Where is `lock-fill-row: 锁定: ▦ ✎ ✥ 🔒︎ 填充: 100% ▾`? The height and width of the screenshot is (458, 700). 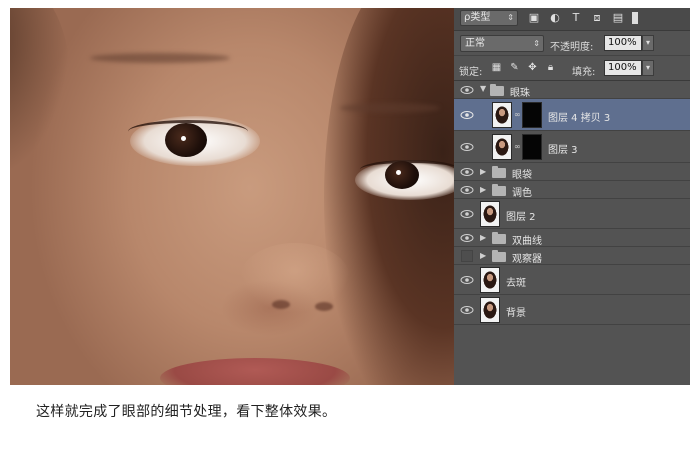
lock-fill-row: 锁定: ▦ ✎ ✥ 🔒︎ 填充: 100% ▾ is located at coordinates (572, 68).